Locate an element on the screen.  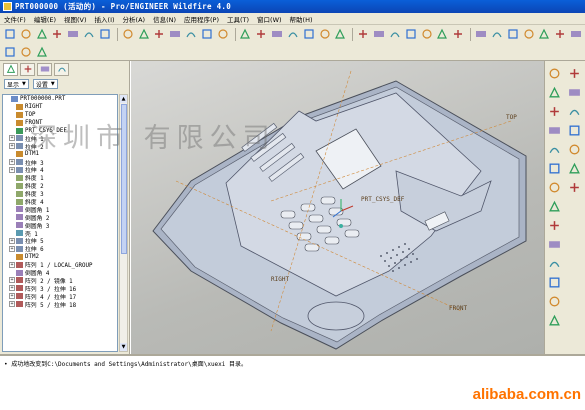
tree-item: + 拉伸 3 is located at coordinates (60, 162).